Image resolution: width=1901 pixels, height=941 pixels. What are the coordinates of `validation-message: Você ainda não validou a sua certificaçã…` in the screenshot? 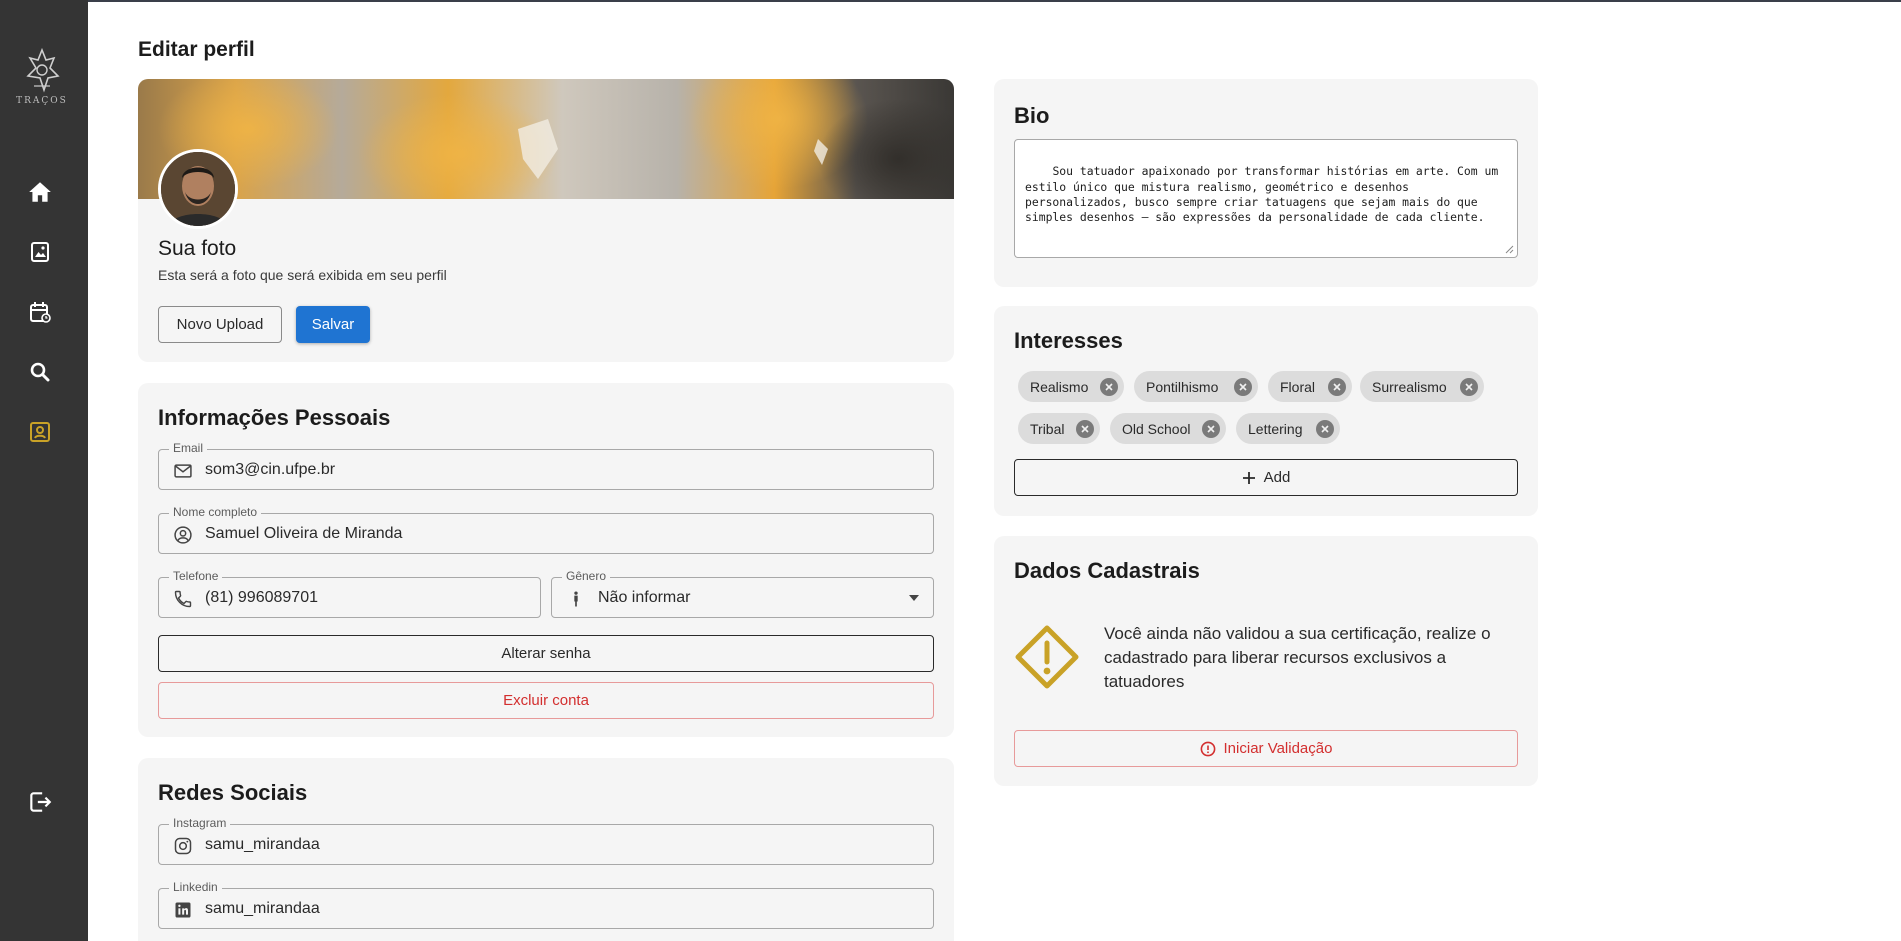 It's located at (1297, 657).